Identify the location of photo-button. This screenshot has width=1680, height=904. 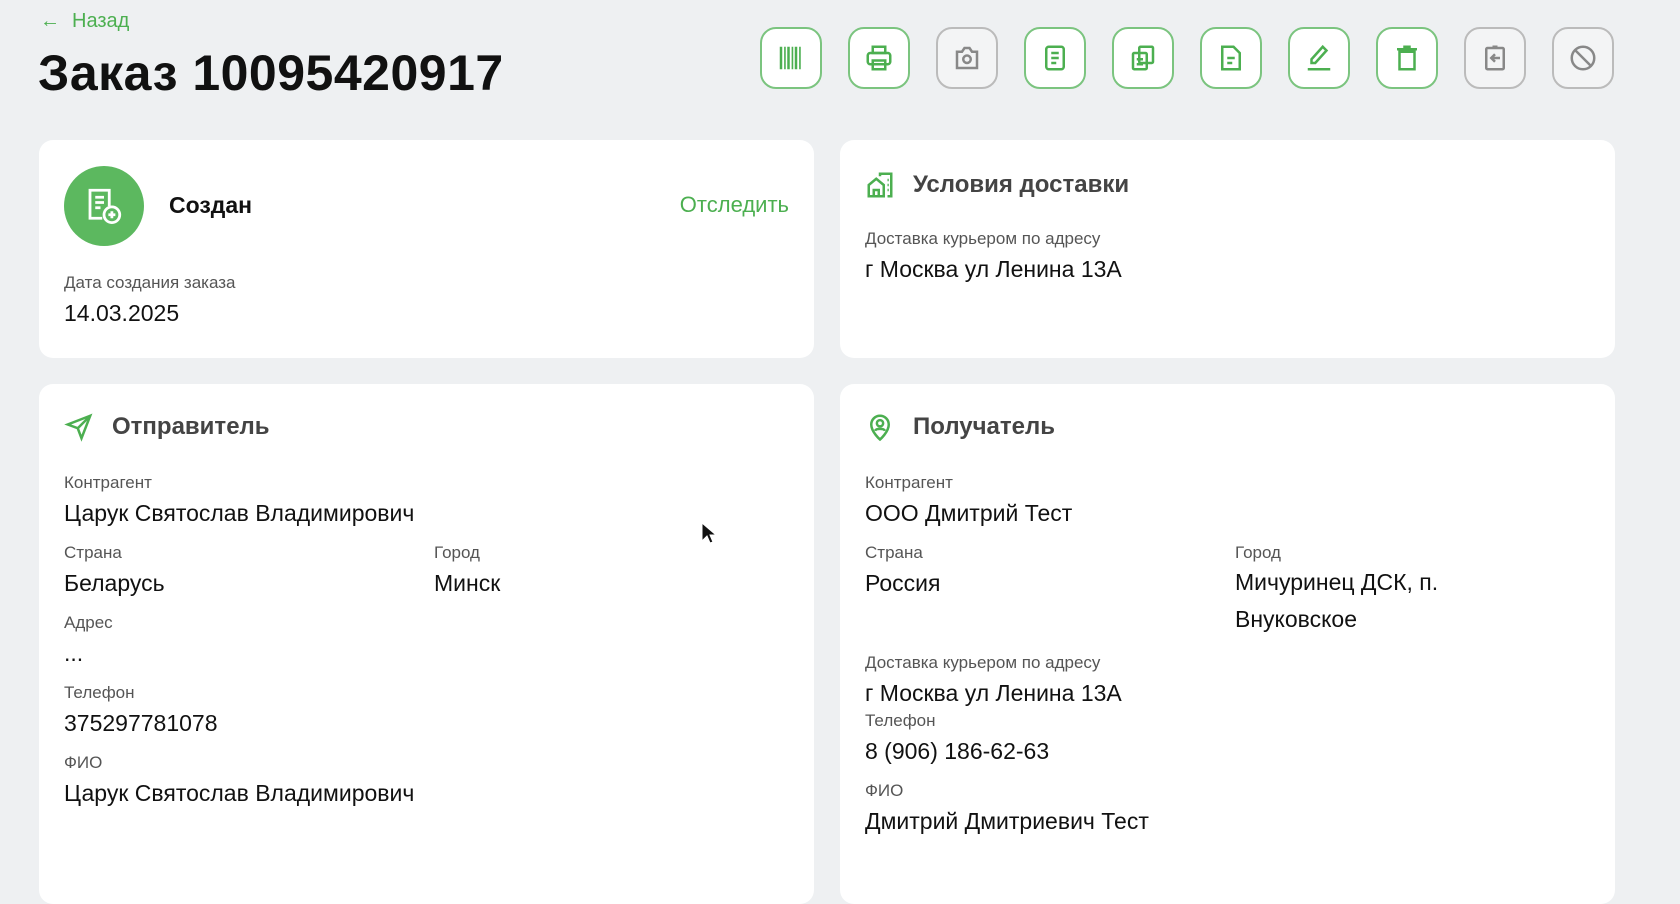
(967, 58).